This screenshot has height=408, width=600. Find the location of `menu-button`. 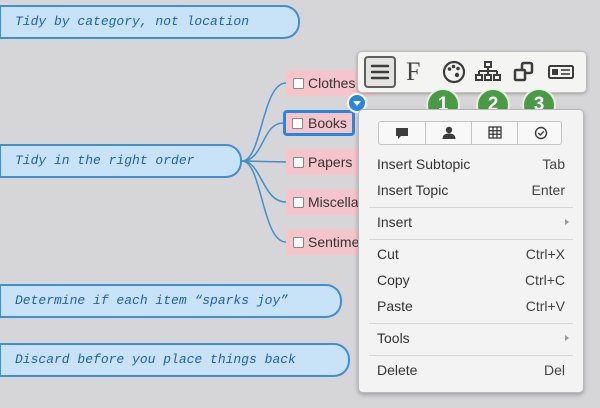

menu-button is located at coordinates (380, 72).